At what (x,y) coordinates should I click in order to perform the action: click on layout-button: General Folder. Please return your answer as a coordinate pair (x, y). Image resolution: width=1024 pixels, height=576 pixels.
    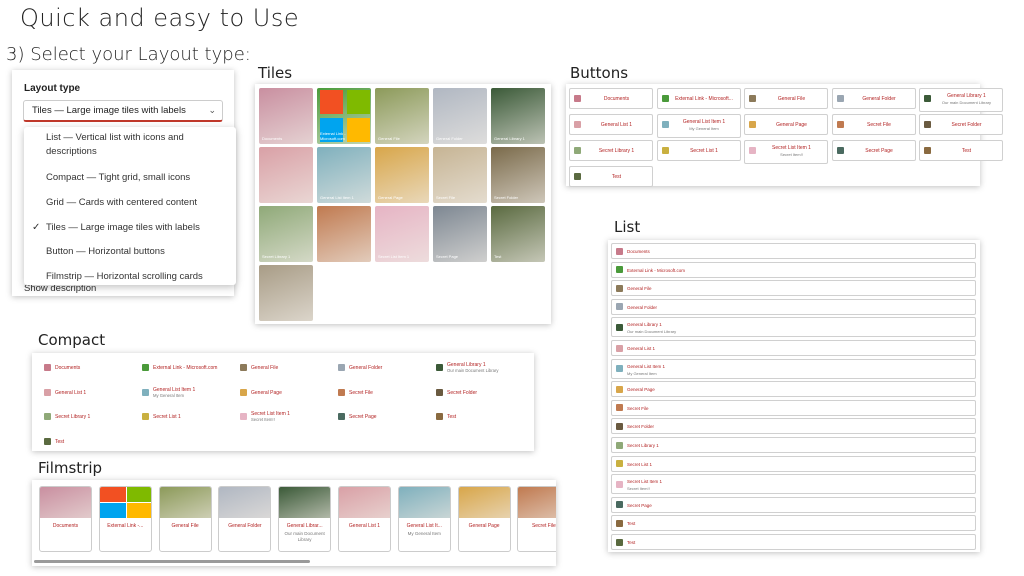
    Looking at the image, I should click on (873, 98).